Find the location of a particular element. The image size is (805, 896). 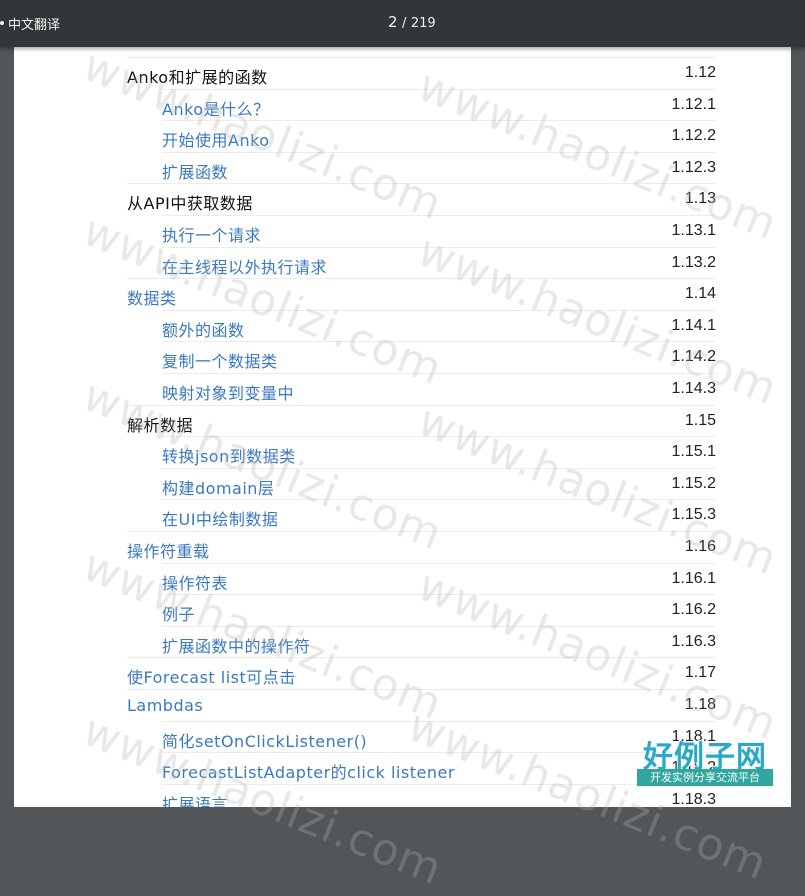

toc-section-row: 在UI中绘制数据 1.15.3 is located at coordinates (439, 515).